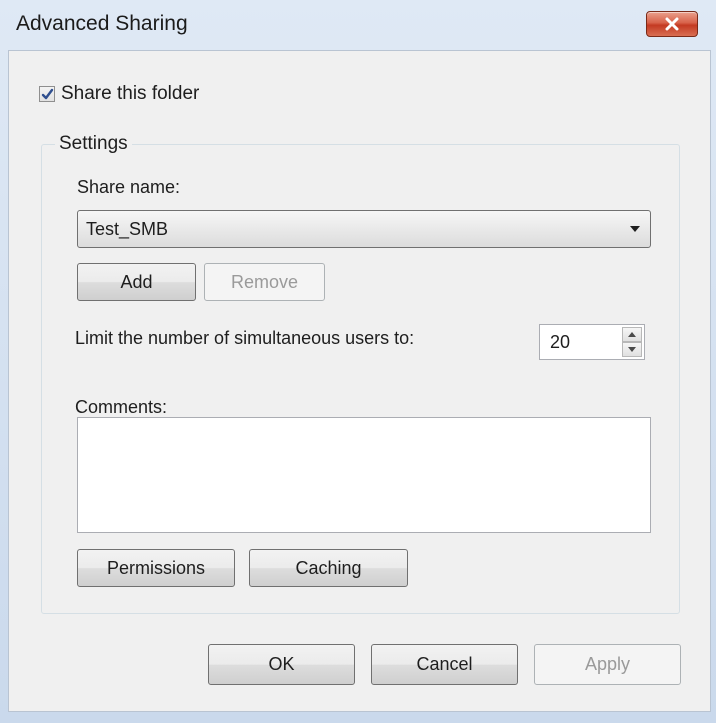 This screenshot has width=716, height=723. I want to click on checkbox-box, so click(47, 94).